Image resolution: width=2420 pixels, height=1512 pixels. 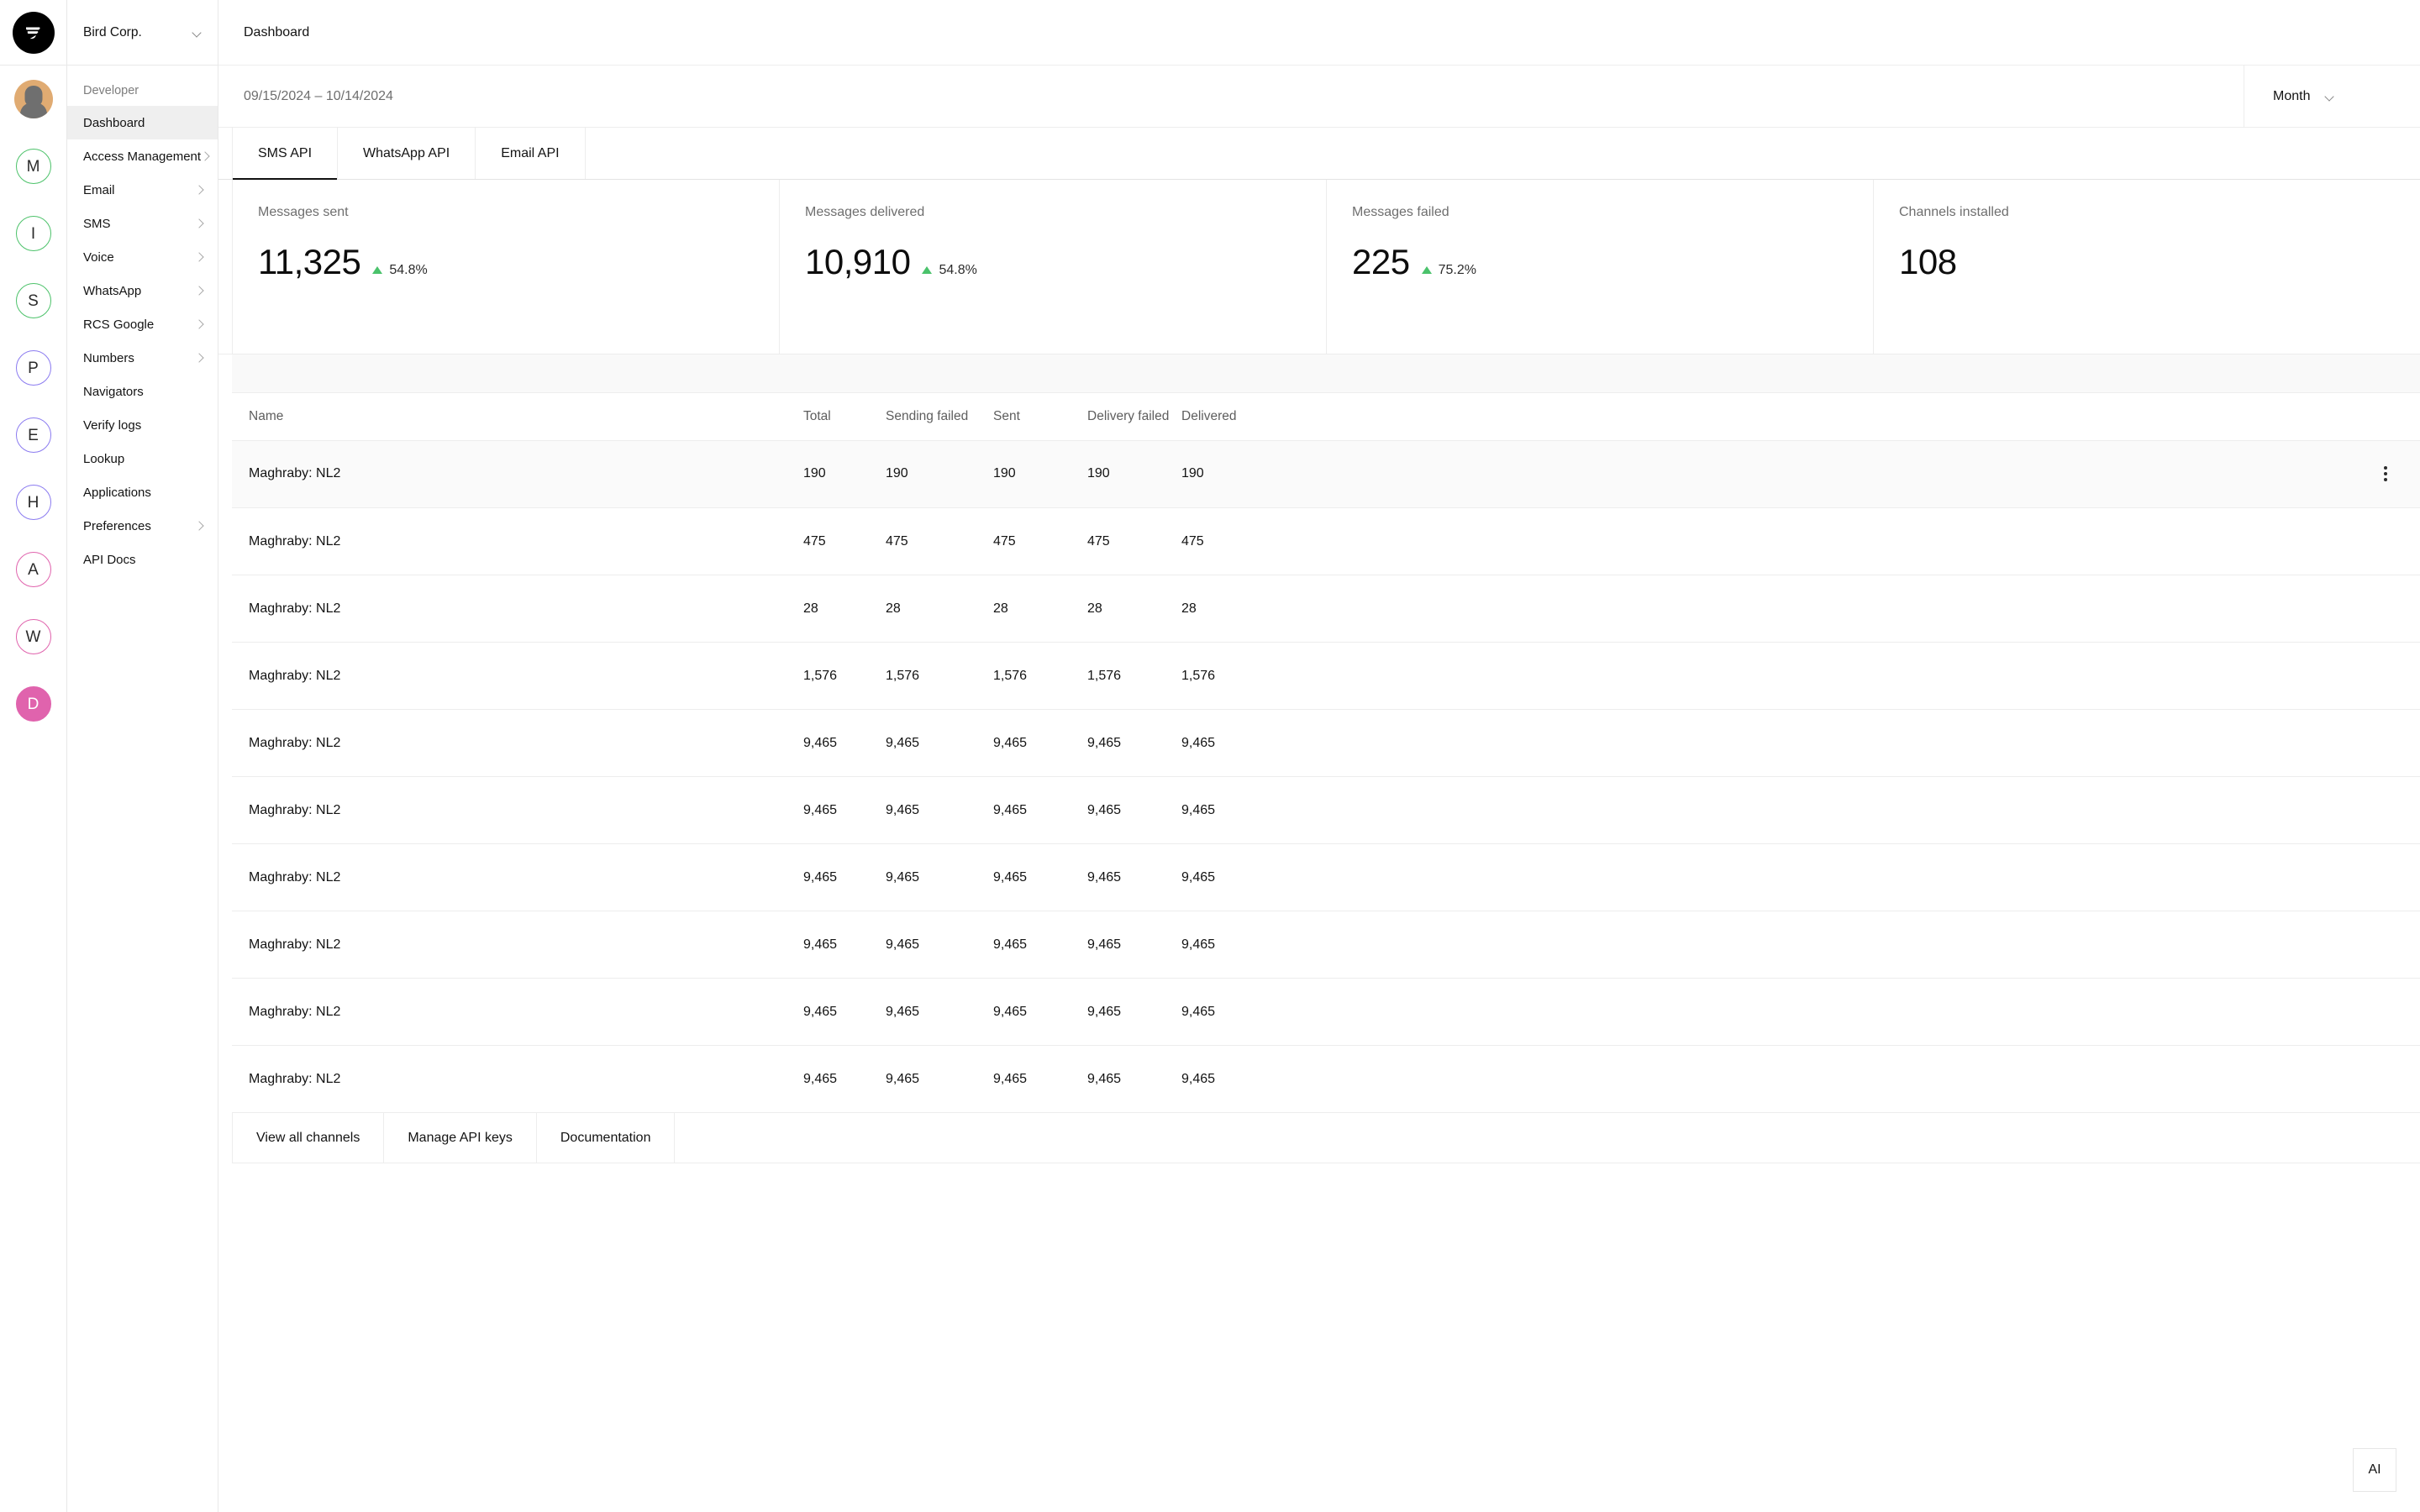 I want to click on workspace-chip-icon: E, so click(x=33, y=435).